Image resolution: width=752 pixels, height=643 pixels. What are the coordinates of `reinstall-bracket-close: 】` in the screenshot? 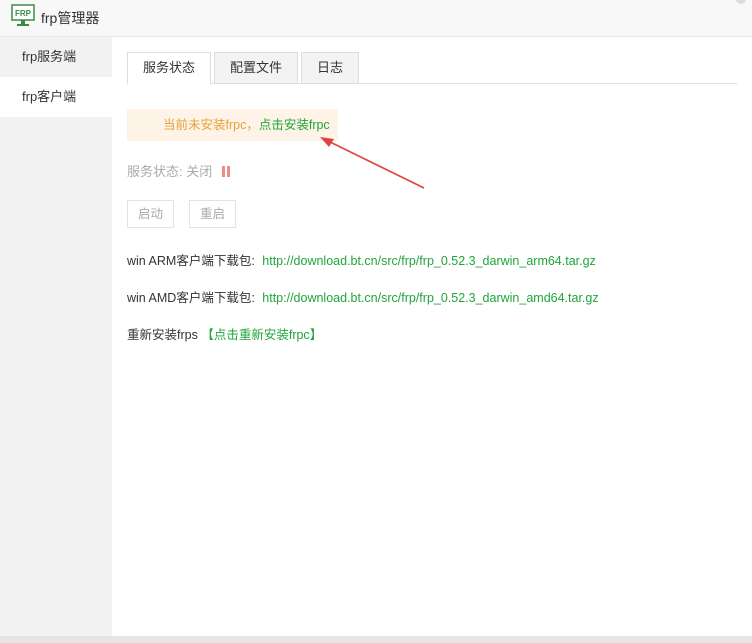 It's located at (316, 335).